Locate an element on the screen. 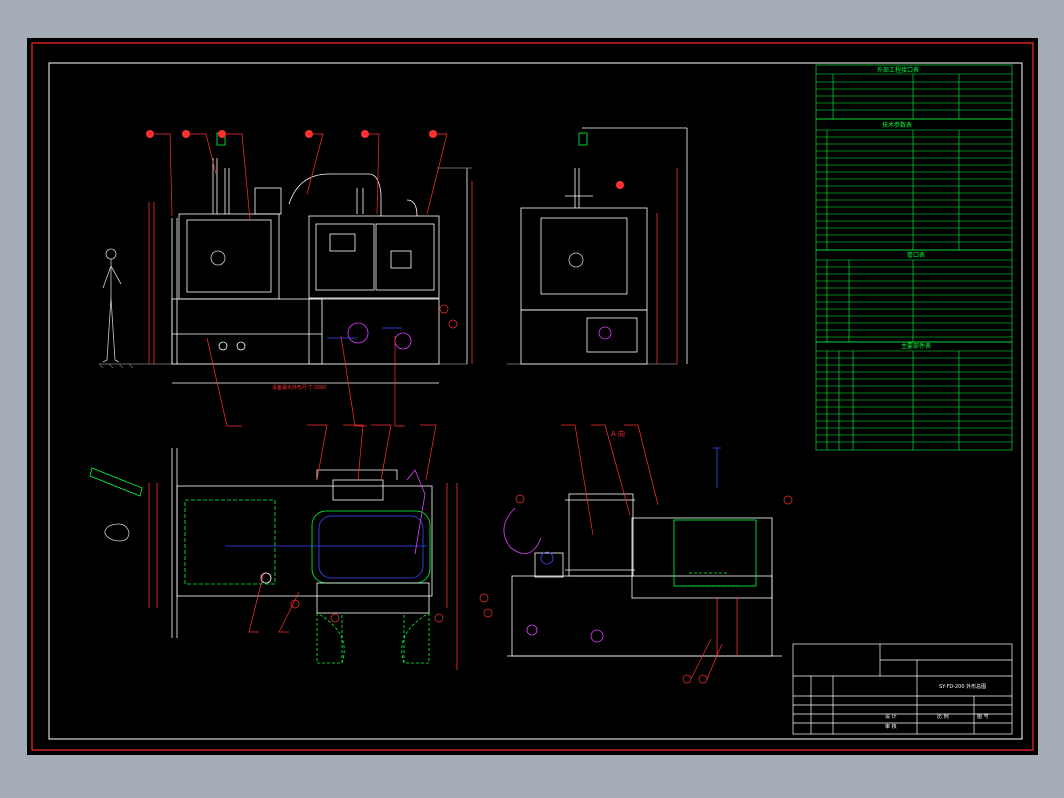  params-table-title: 技术参数表 is located at coordinates (897, 125).